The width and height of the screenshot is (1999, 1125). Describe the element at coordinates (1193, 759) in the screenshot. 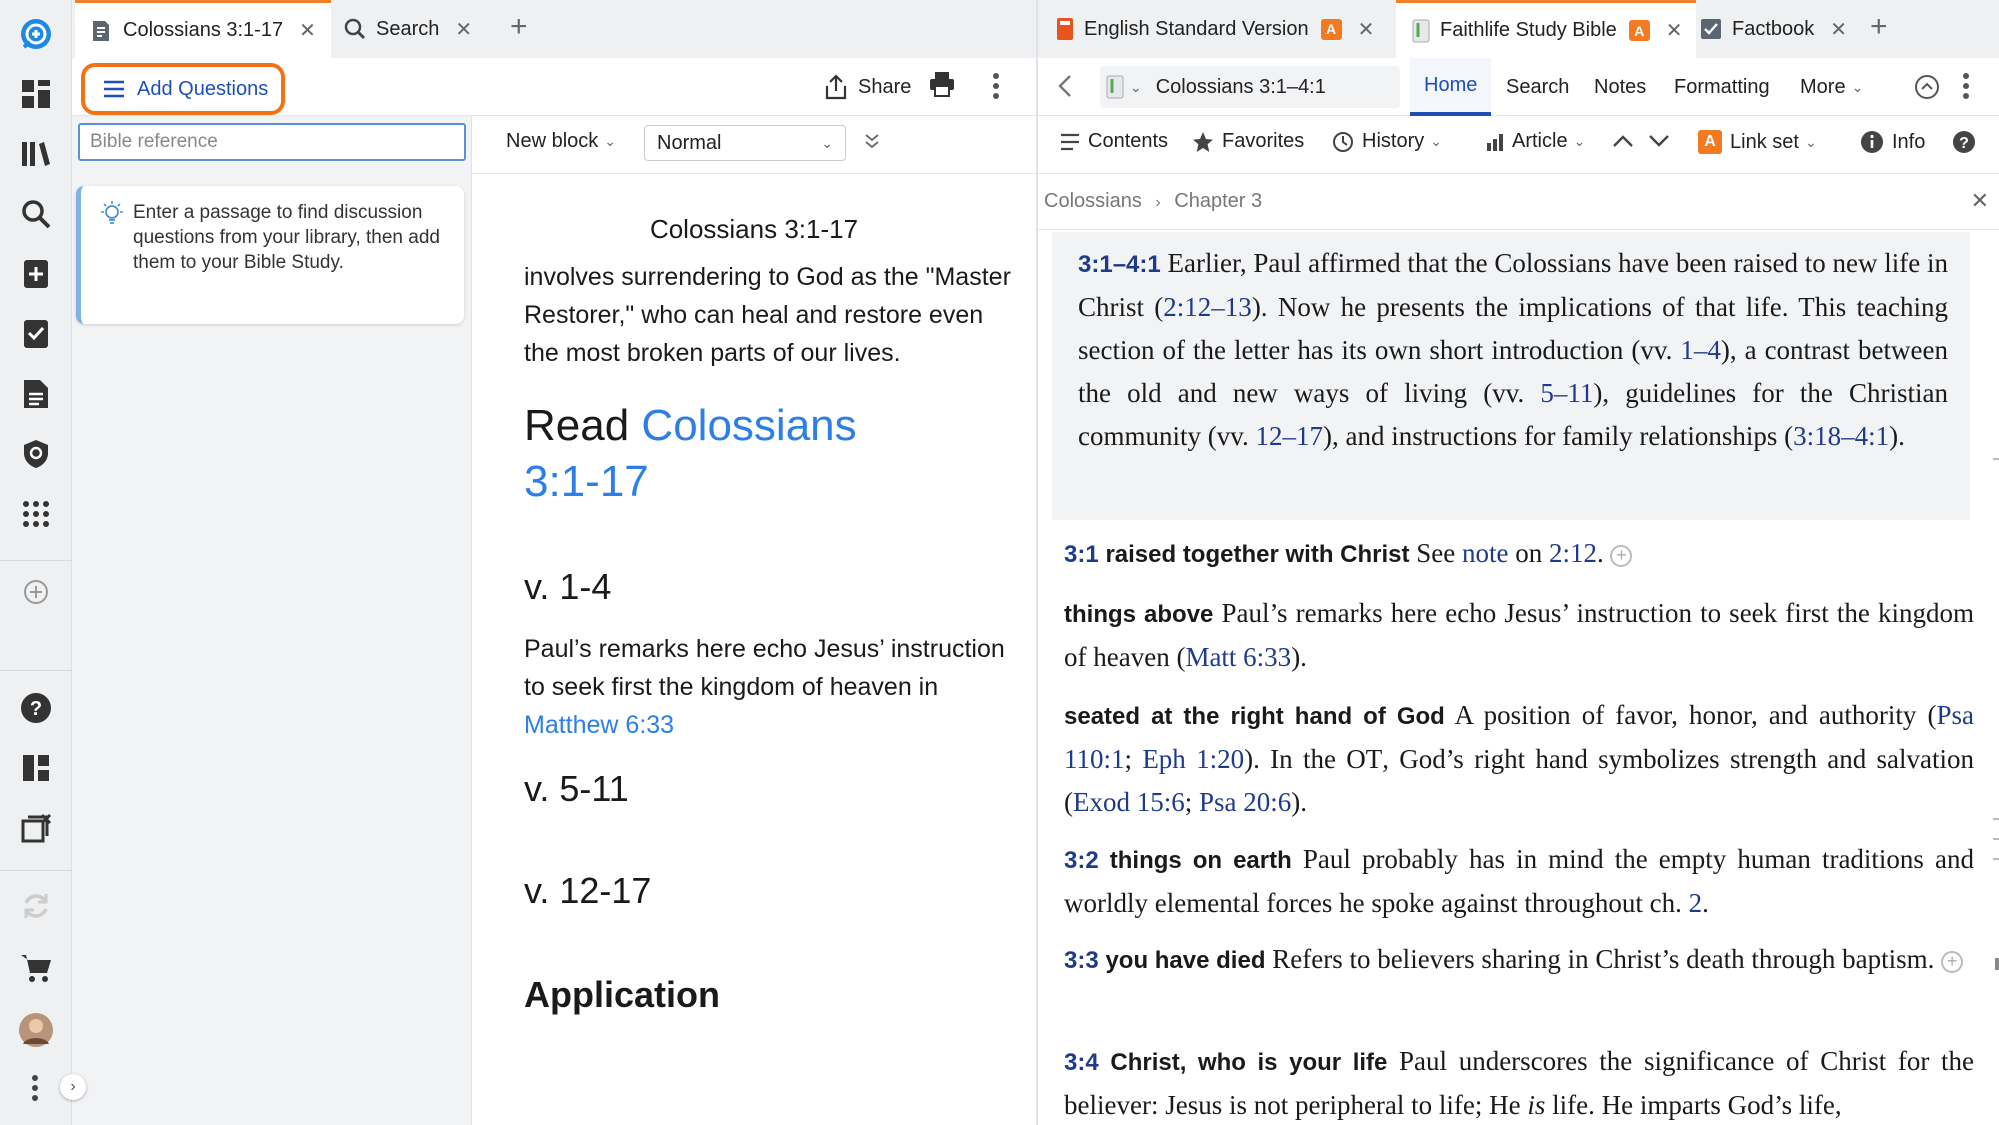

I see `cross-ref-link: Eph 1:20` at that location.